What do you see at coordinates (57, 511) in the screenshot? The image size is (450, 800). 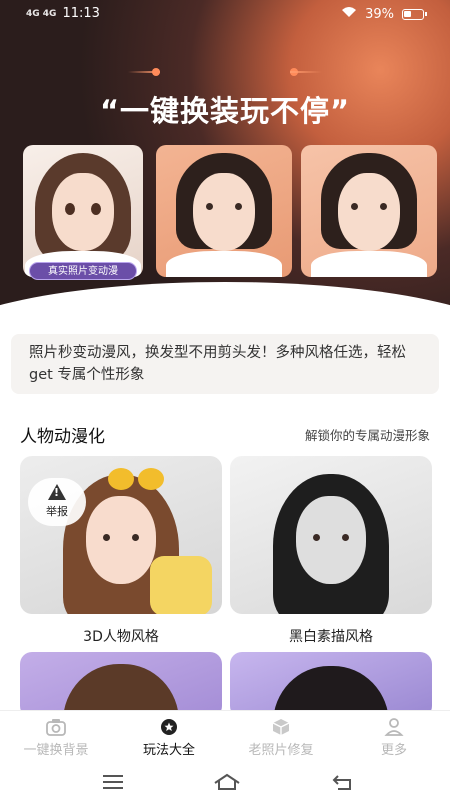 I see `report-label: 举报` at bounding box center [57, 511].